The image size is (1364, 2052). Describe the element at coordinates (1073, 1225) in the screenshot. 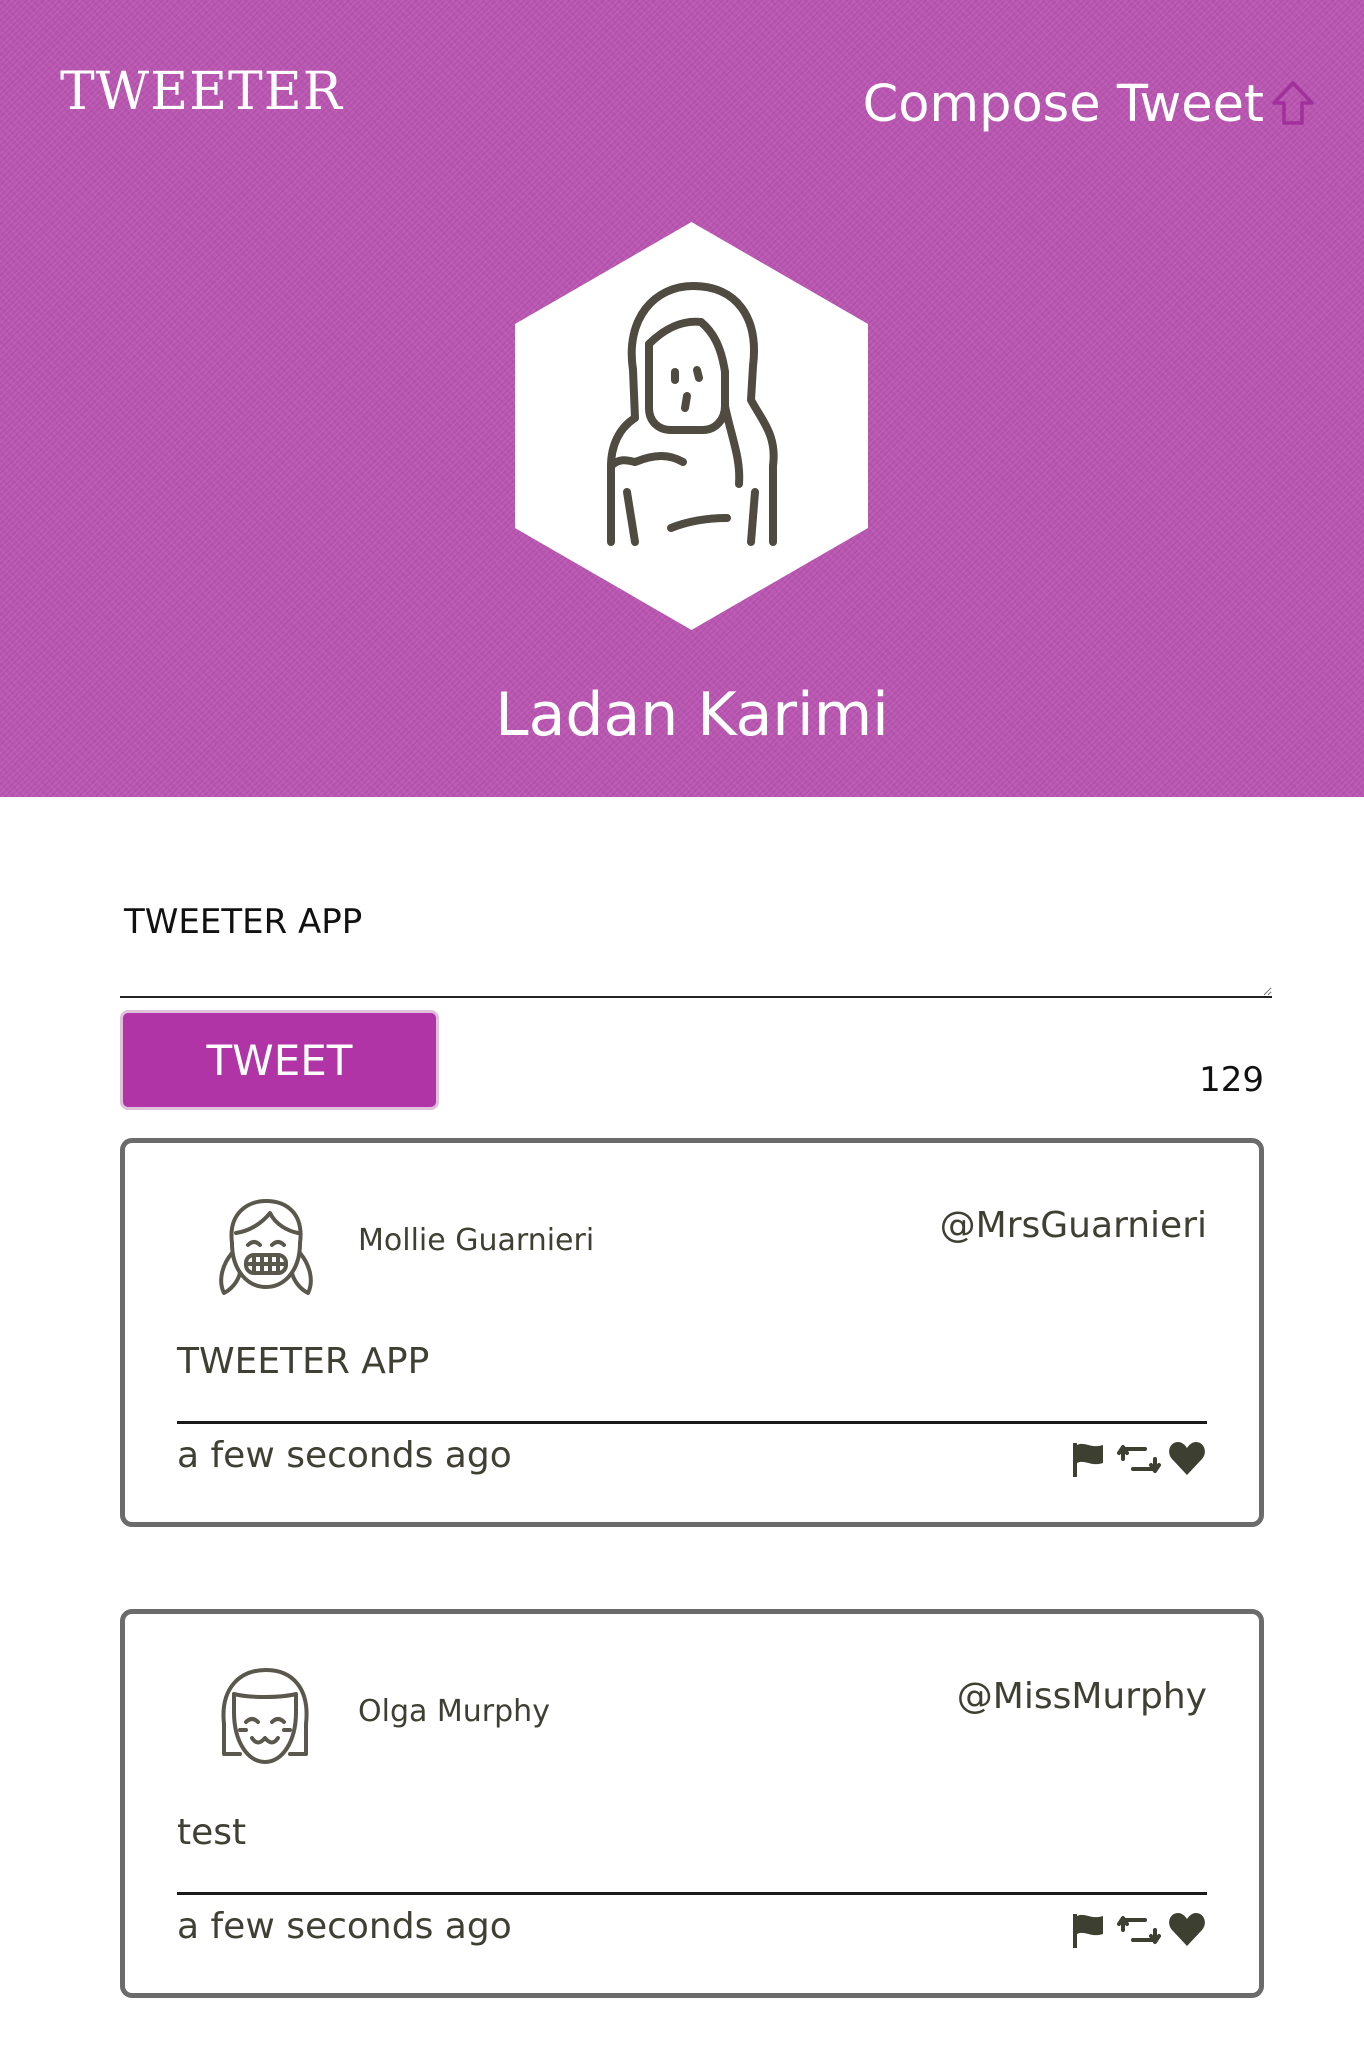

I see `tweet-author-handle: @MrsGuarnieri` at that location.